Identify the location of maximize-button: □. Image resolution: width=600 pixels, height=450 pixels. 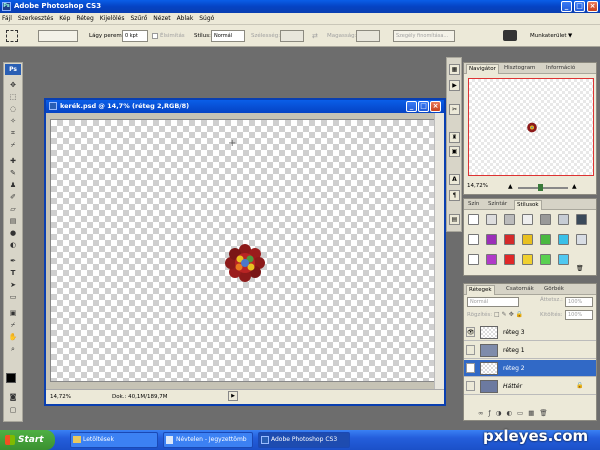
(579, 6).